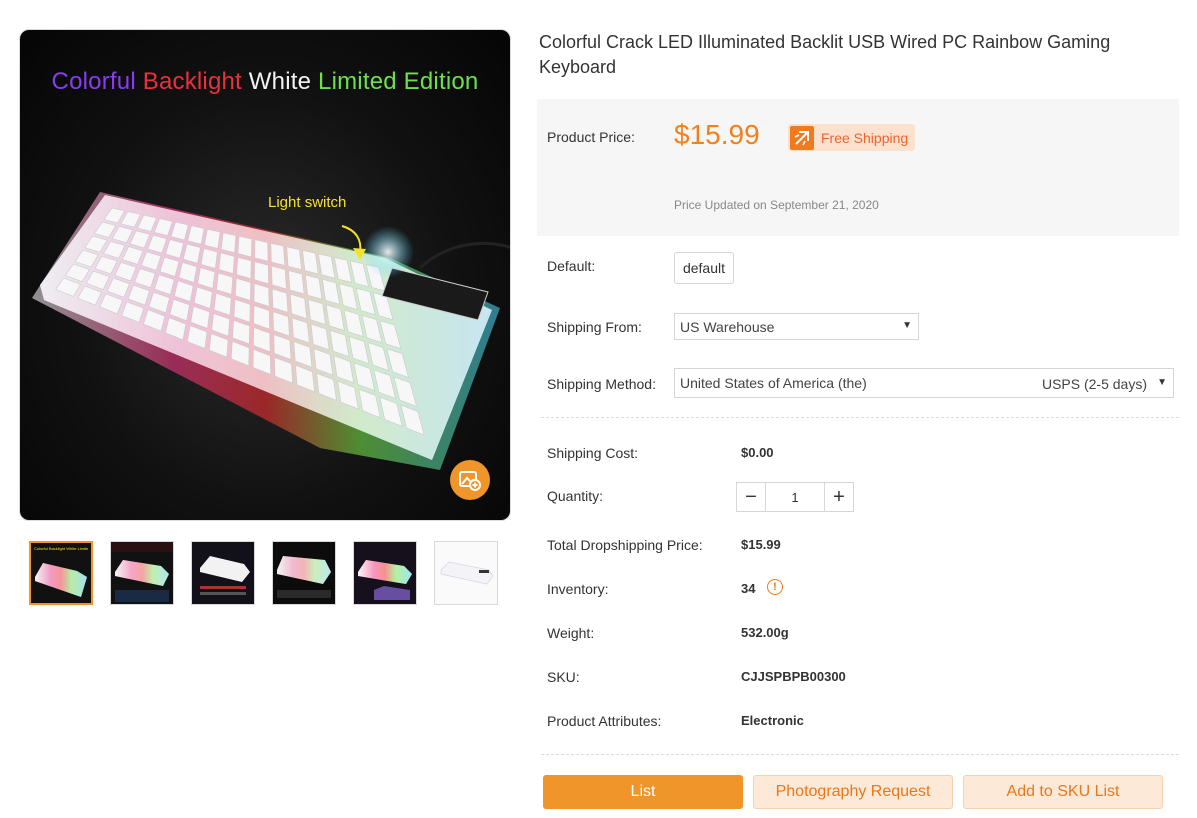 This screenshot has height=818, width=1197. What do you see at coordinates (727, 326) in the screenshot?
I see `shipping-from-value: US Warehouse` at bounding box center [727, 326].